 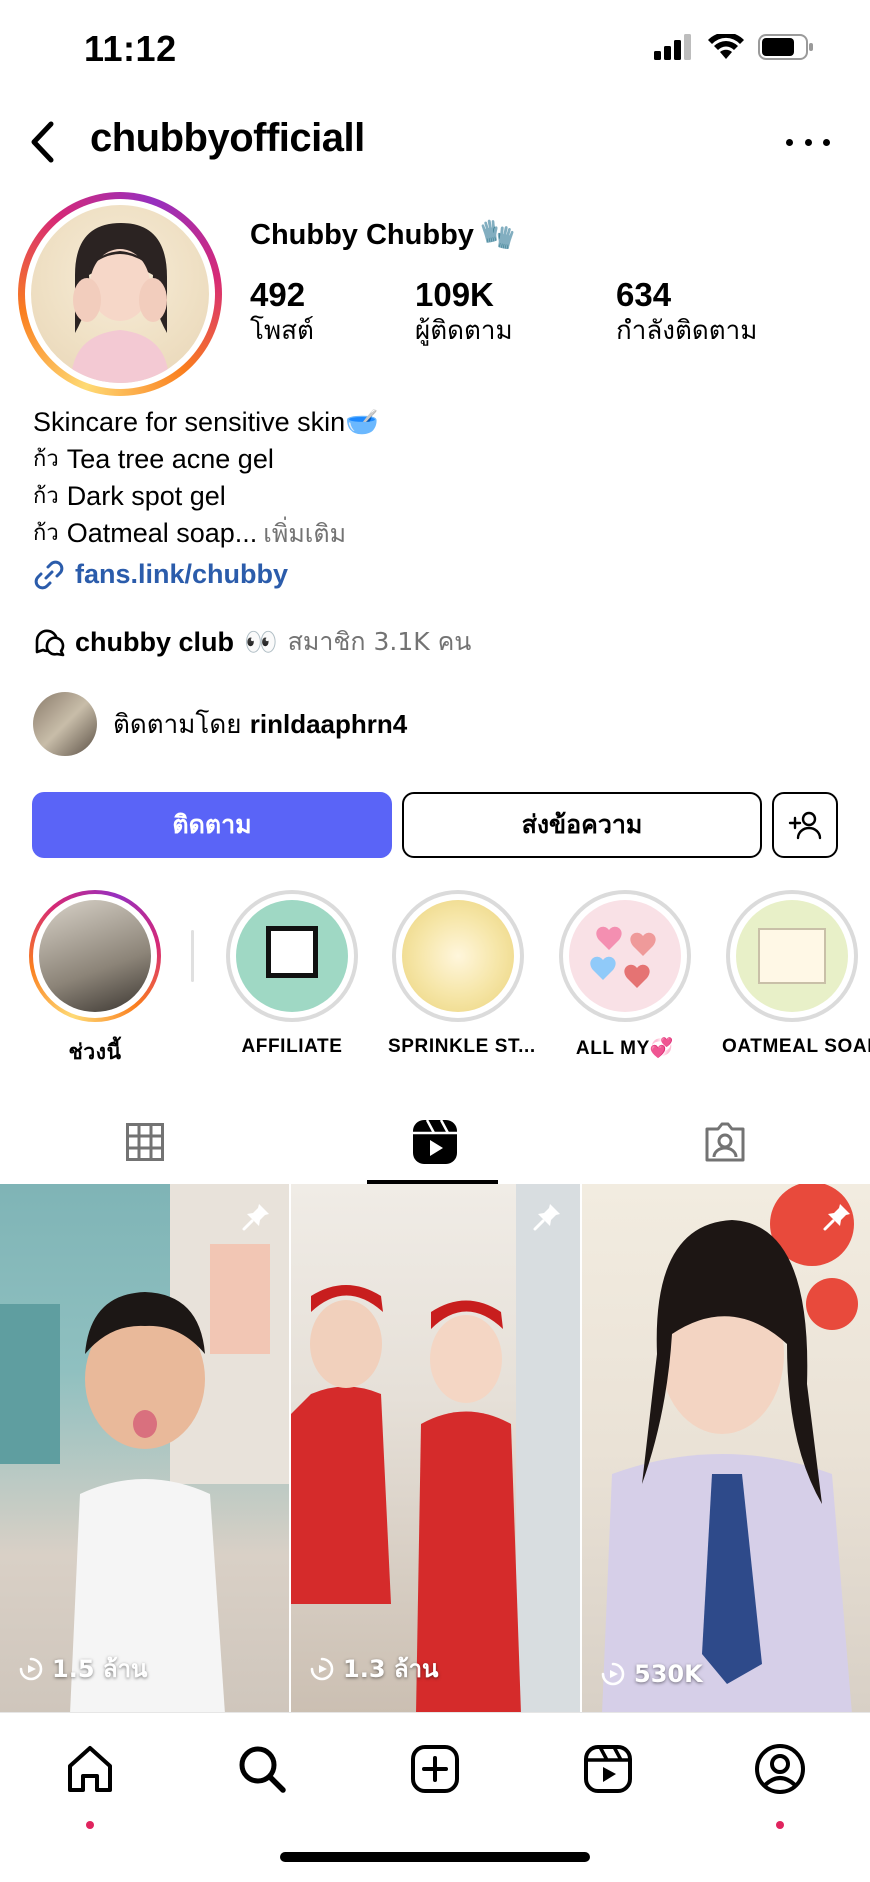 I want to click on grid-icon, so click(x=145, y=1142).